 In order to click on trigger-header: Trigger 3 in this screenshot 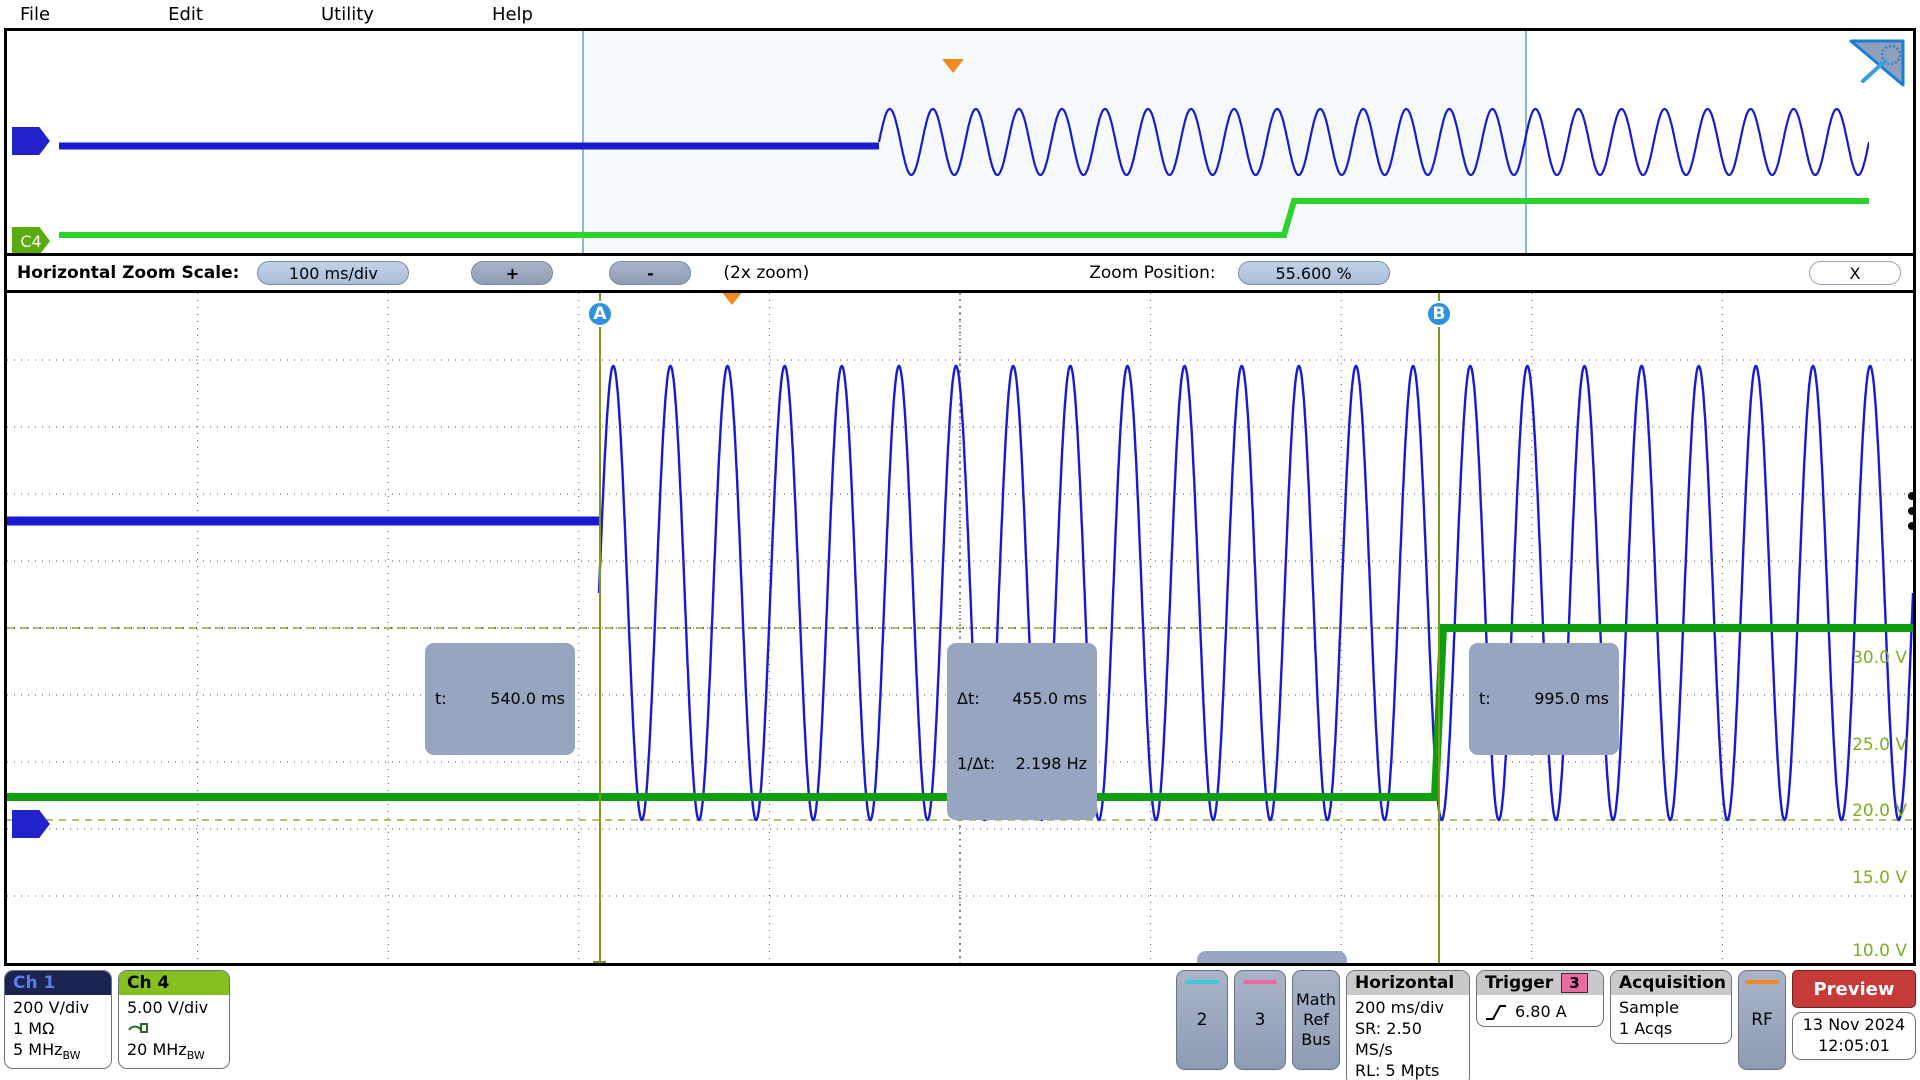, I will do `click(1540, 983)`.